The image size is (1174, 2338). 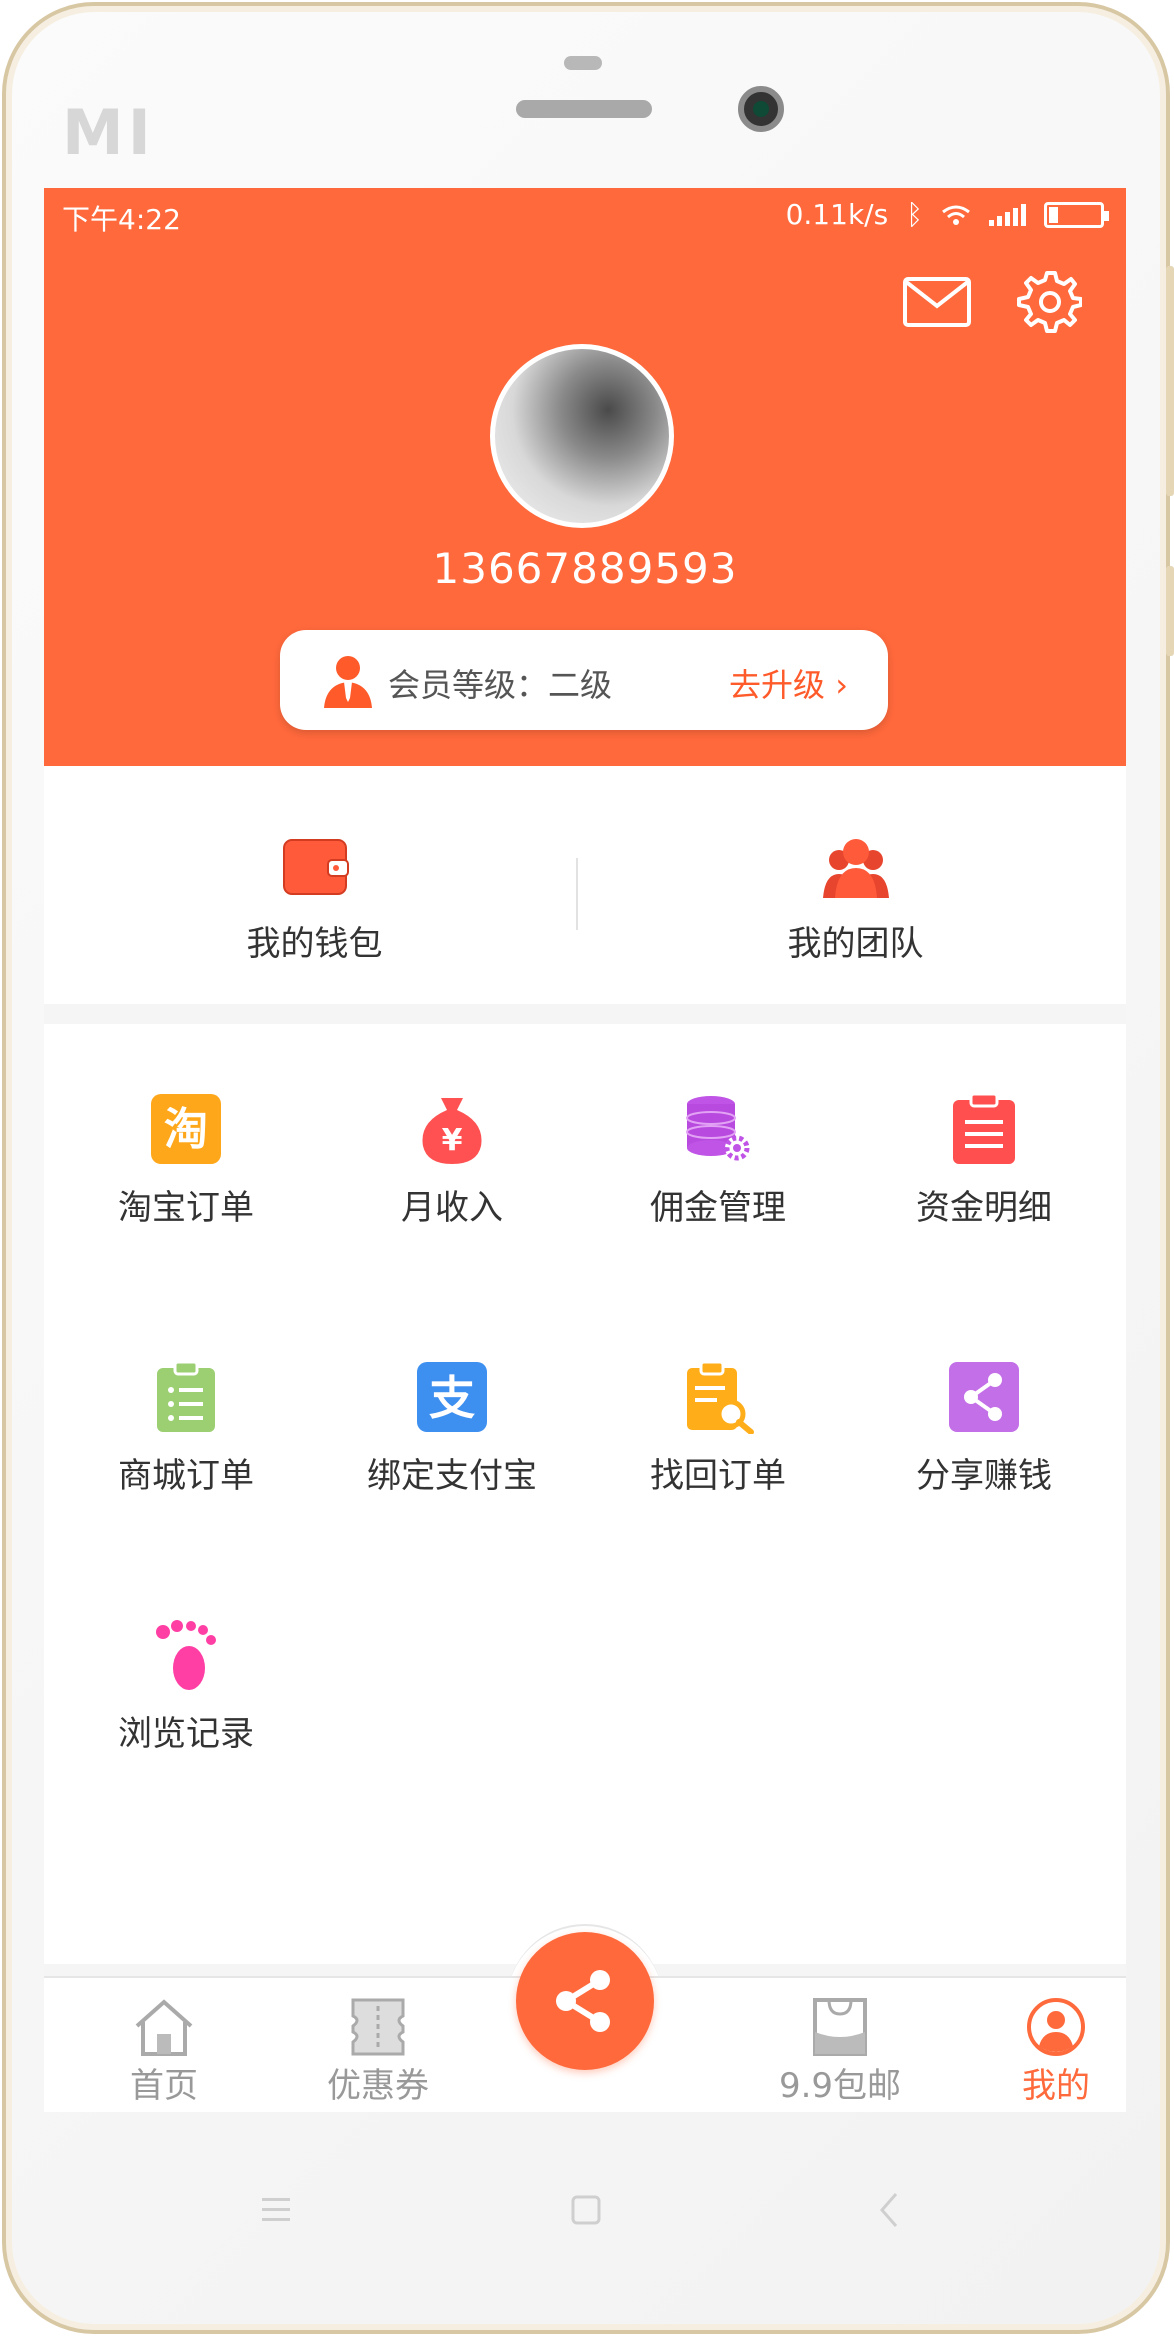 What do you see at coordinates (984, 1208) in the screenshot?
I see `menu-label: 资金明细` at bounding box center [984, 1208].